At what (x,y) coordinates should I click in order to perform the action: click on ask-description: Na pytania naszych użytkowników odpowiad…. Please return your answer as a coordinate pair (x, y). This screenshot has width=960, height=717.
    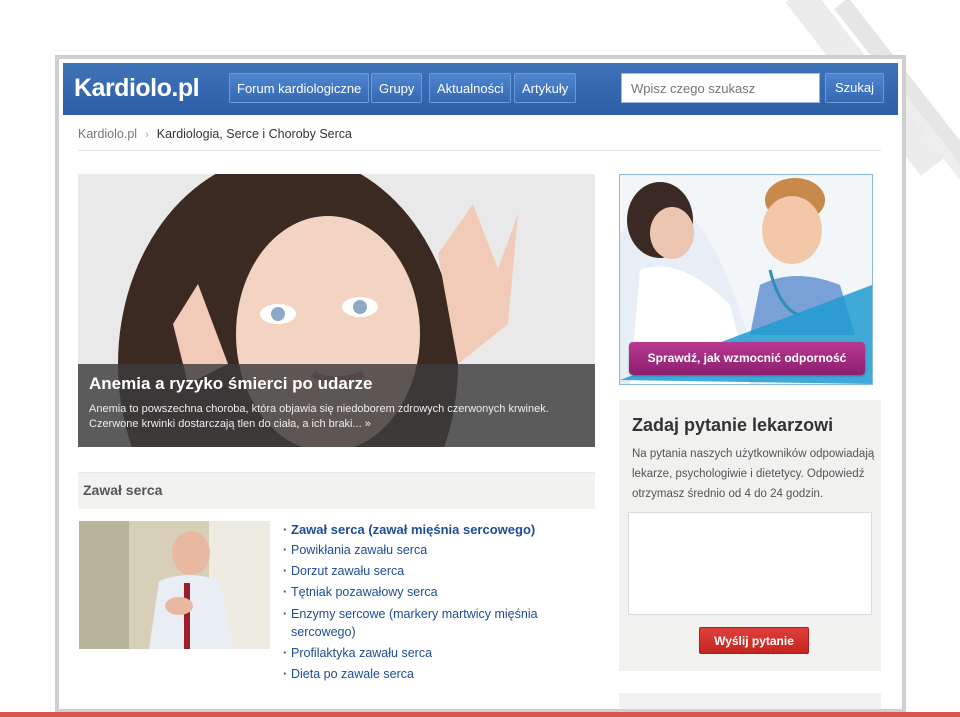
    Looking at the image, I should click on (753, 474).